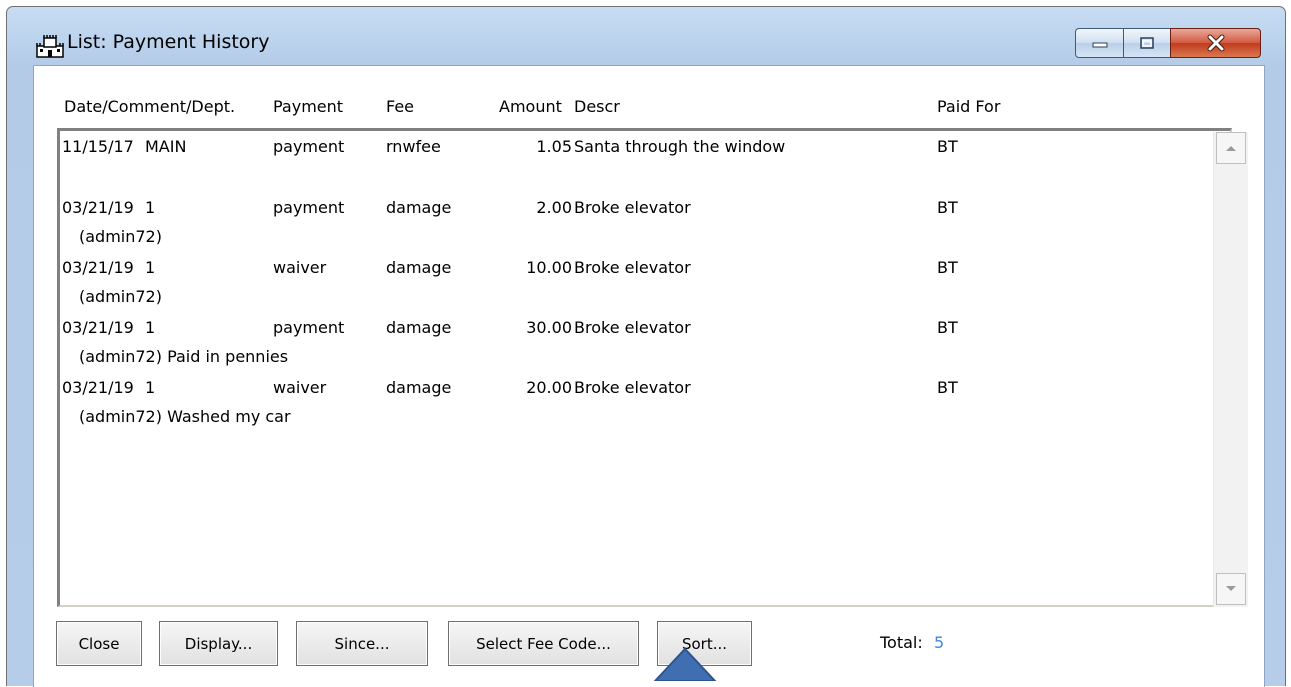 This screenshot has height=687, width=1291. Describe the element at coordinates (901, 642) in the screenshot. I see `total-label: Total:` at that location.